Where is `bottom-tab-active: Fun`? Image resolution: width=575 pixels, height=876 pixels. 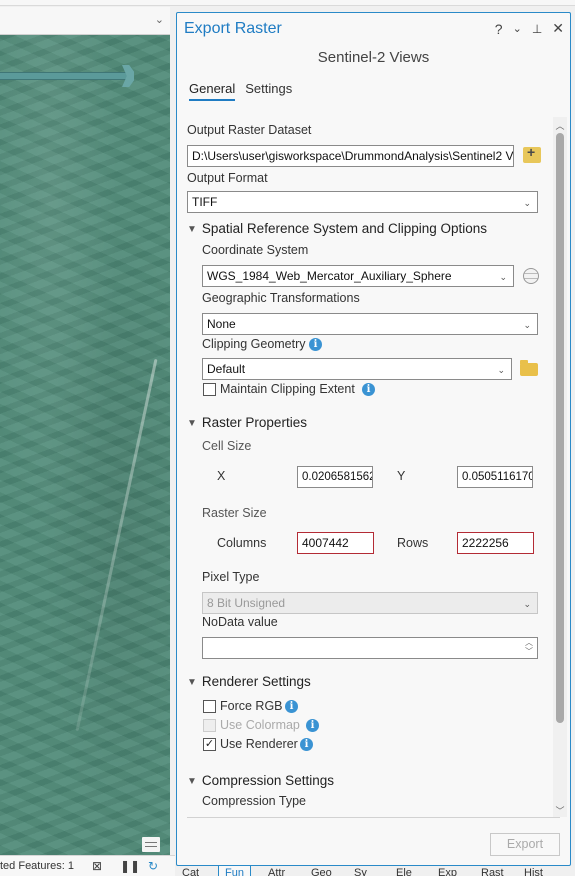
bottom-tab-active: Fun is located at coordinates (234, 871).